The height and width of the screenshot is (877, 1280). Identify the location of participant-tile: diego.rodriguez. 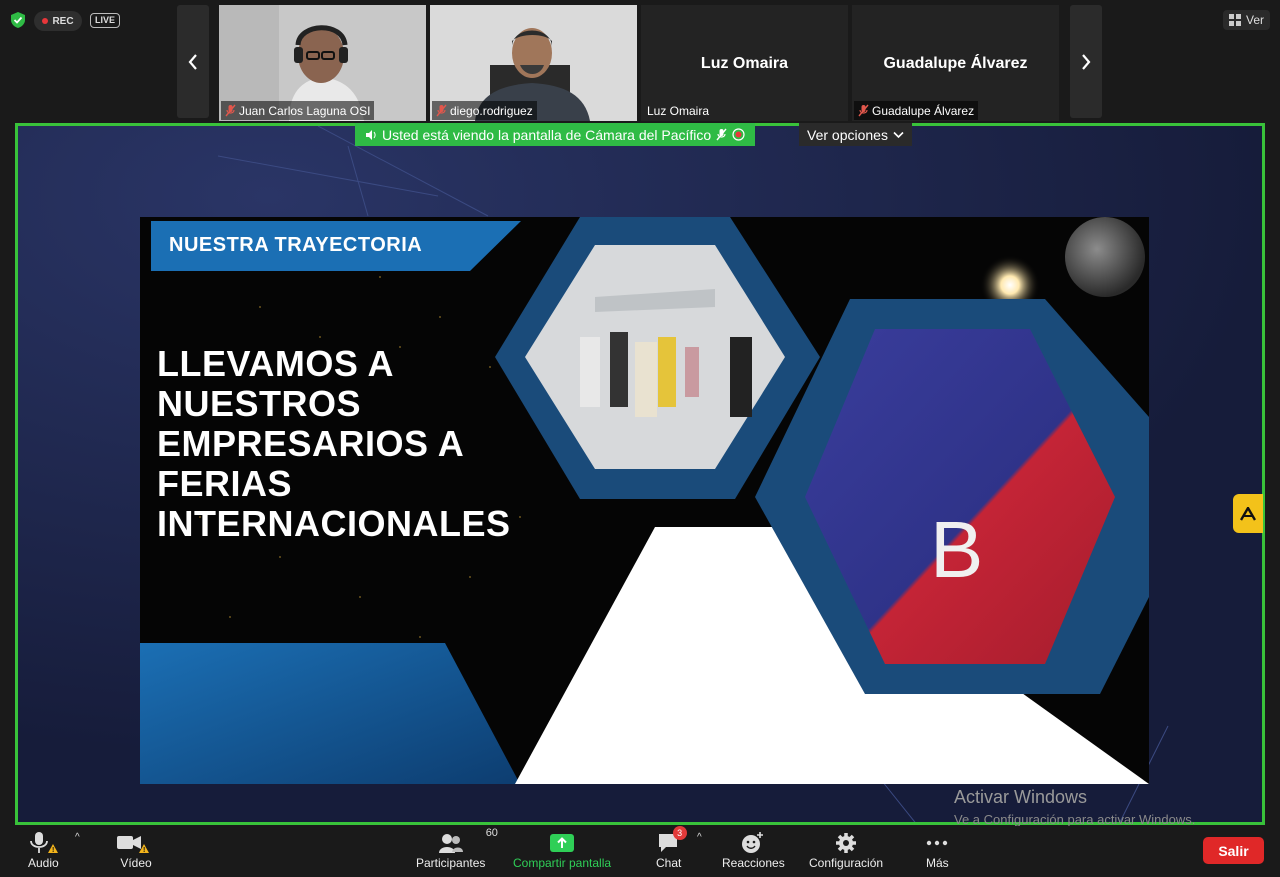
(533, 63).